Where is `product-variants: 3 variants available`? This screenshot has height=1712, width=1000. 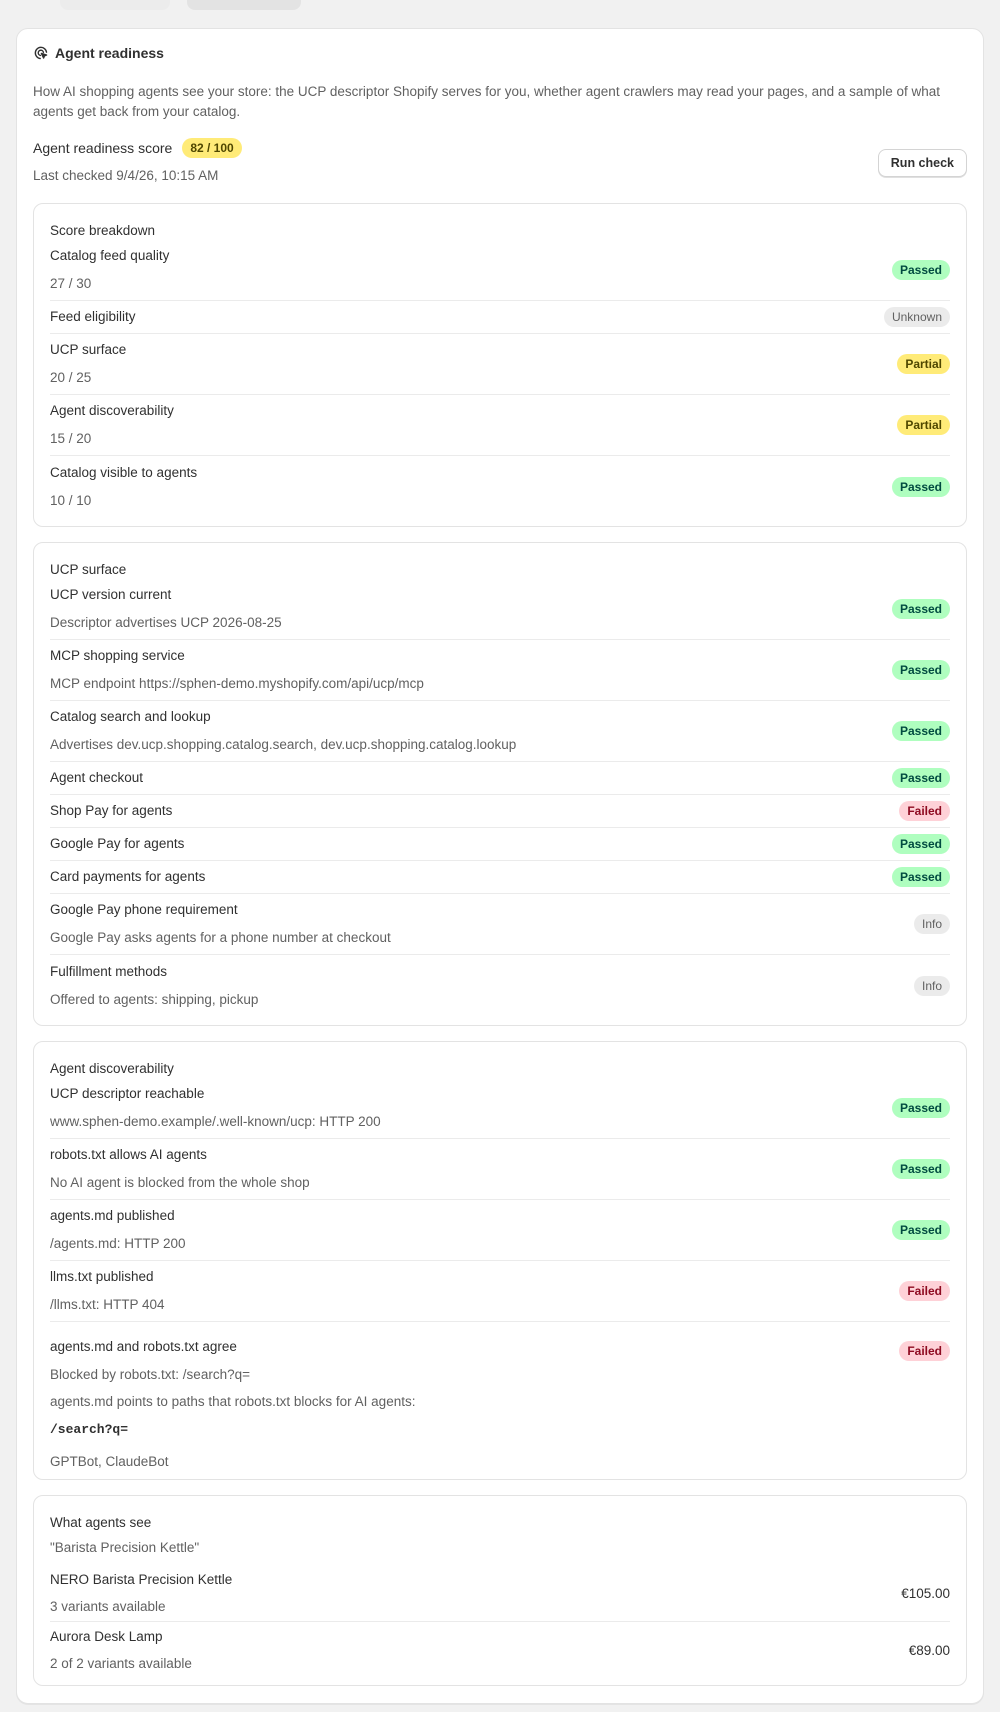 product-variants: 3 variants available is located at coordinates (108, 1606).